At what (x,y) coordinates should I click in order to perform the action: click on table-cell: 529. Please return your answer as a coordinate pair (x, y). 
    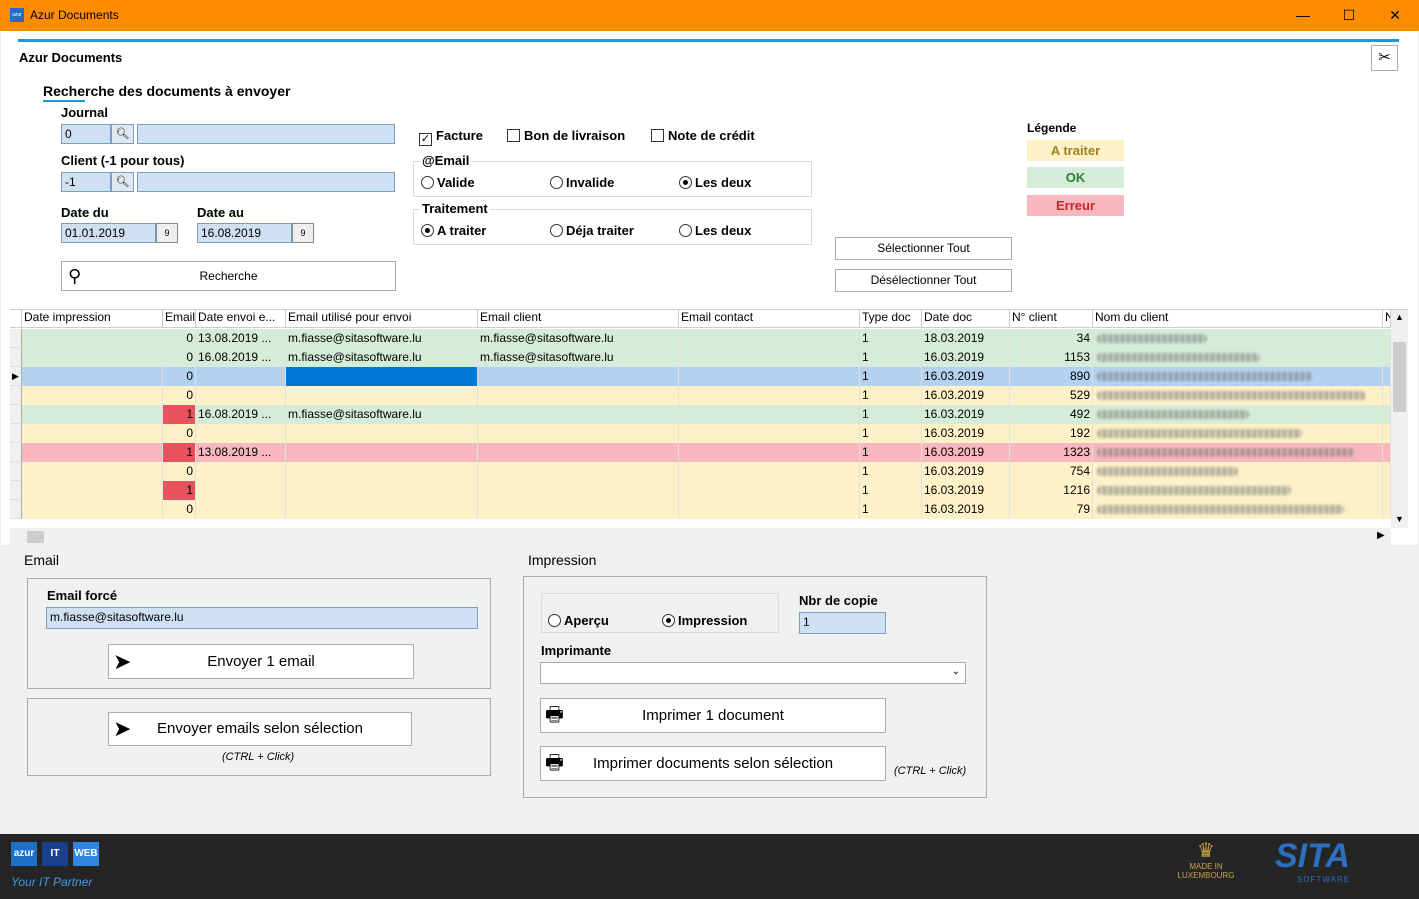
    Looking at the image, I should click on (1051, 395).